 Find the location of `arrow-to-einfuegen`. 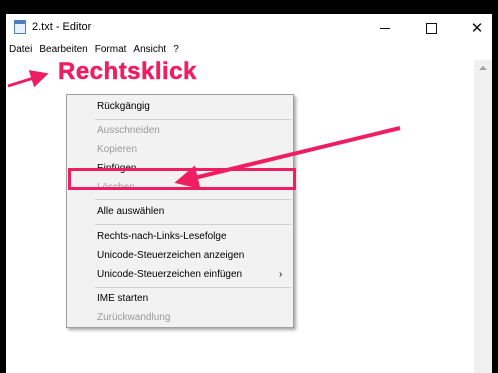

arrow-to-einfuegen is located at coordinates (287, 157).